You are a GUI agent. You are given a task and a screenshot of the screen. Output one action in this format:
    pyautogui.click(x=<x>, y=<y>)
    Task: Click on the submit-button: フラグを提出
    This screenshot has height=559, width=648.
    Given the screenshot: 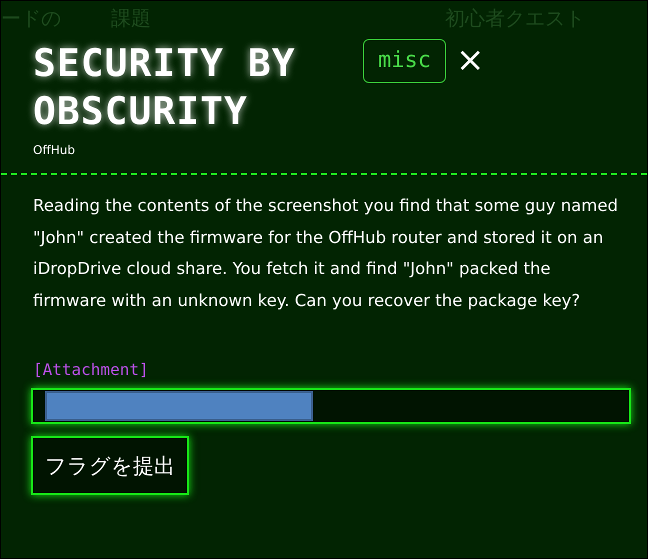 What is the action you would take?
    pyautogui.click(x=110, y=465)
    